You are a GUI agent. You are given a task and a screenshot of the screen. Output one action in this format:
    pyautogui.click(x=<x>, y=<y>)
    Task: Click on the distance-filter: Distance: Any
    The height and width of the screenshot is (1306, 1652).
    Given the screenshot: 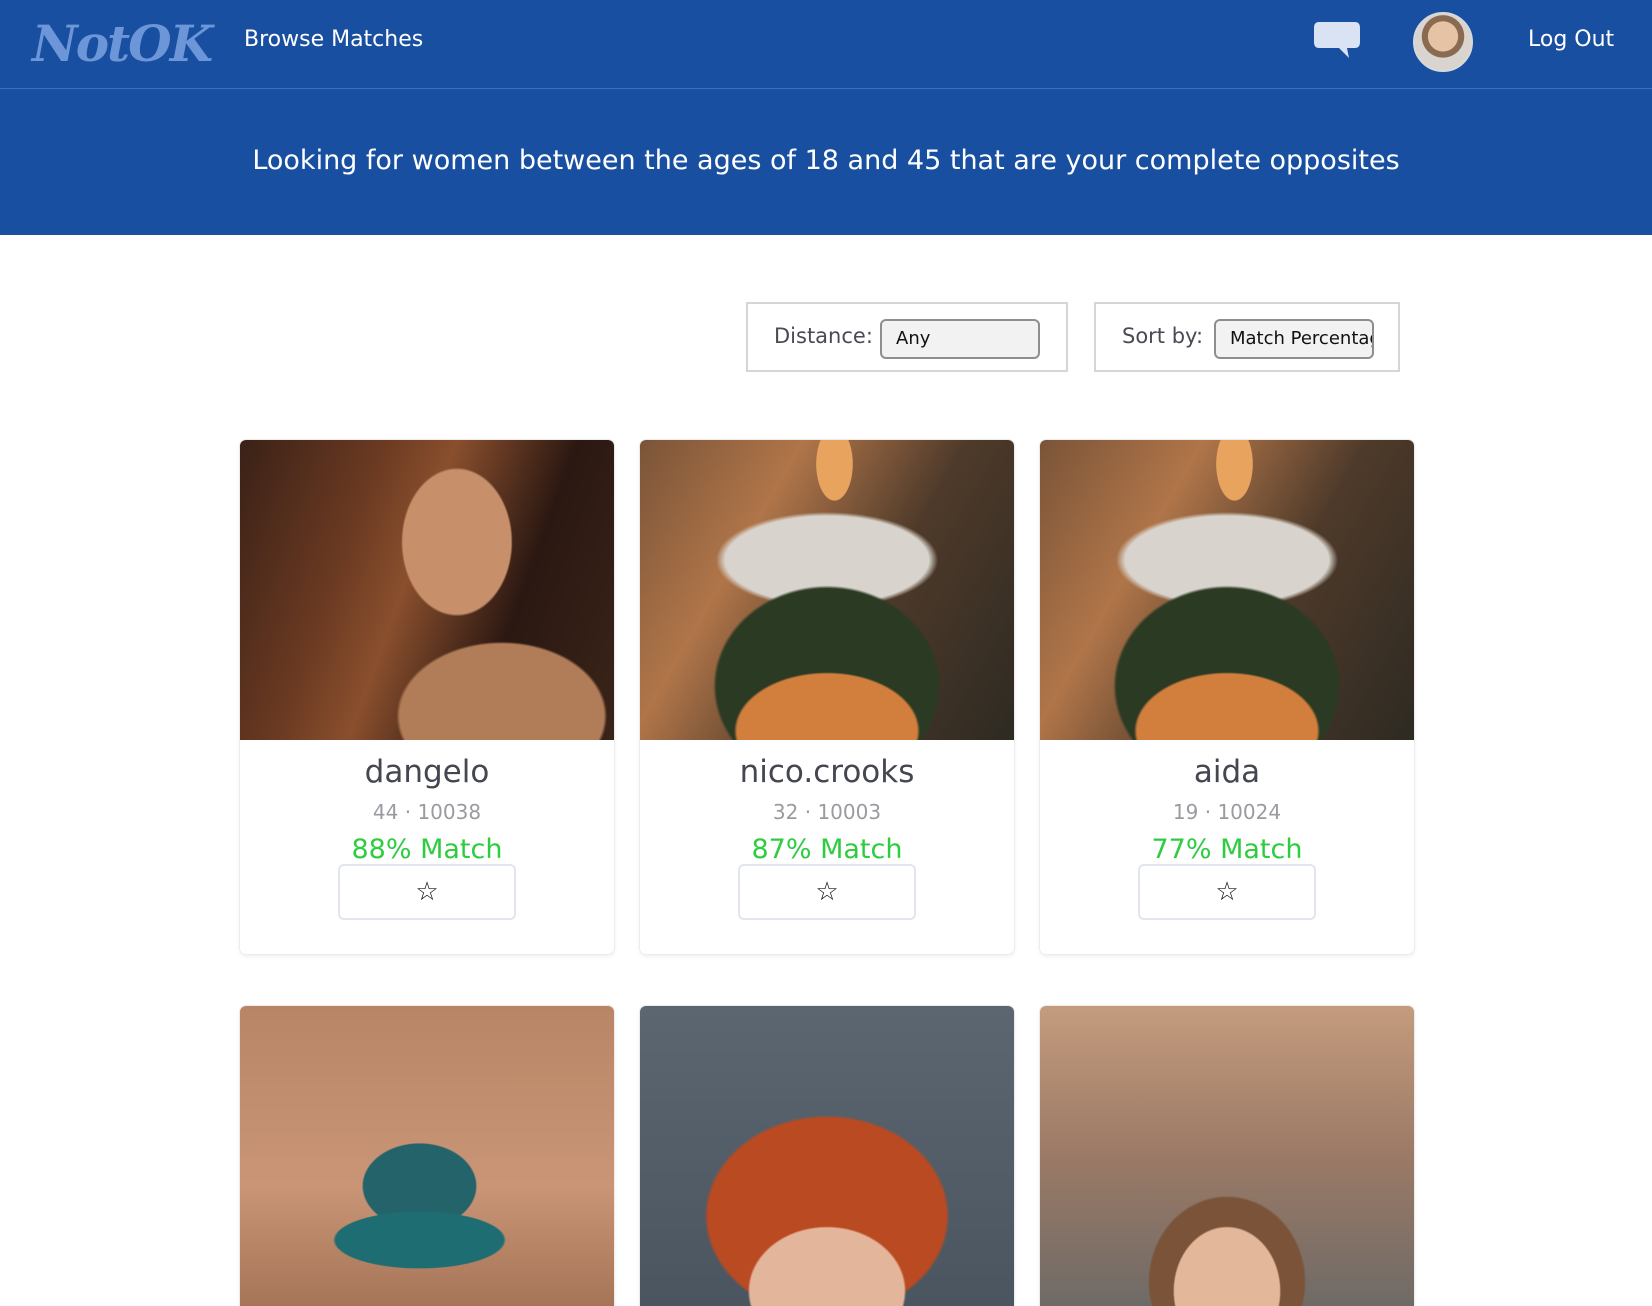 What is the action you would take?
    pyautogui.click(x=907, y=337)
    